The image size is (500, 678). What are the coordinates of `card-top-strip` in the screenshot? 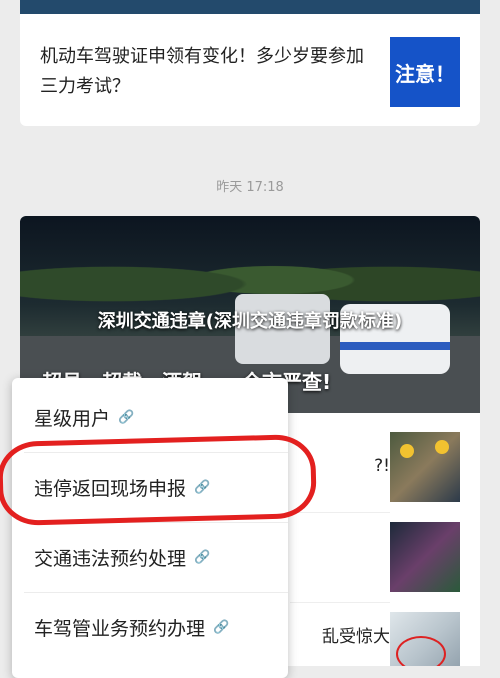 It's located at (250, 7).